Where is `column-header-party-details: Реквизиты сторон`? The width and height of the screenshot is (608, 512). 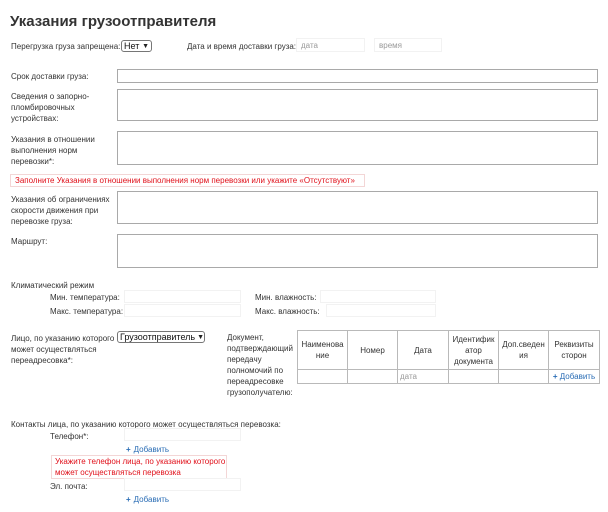 column-header-party-details: Реквизиты сторон is located at coordinates (574, 350).